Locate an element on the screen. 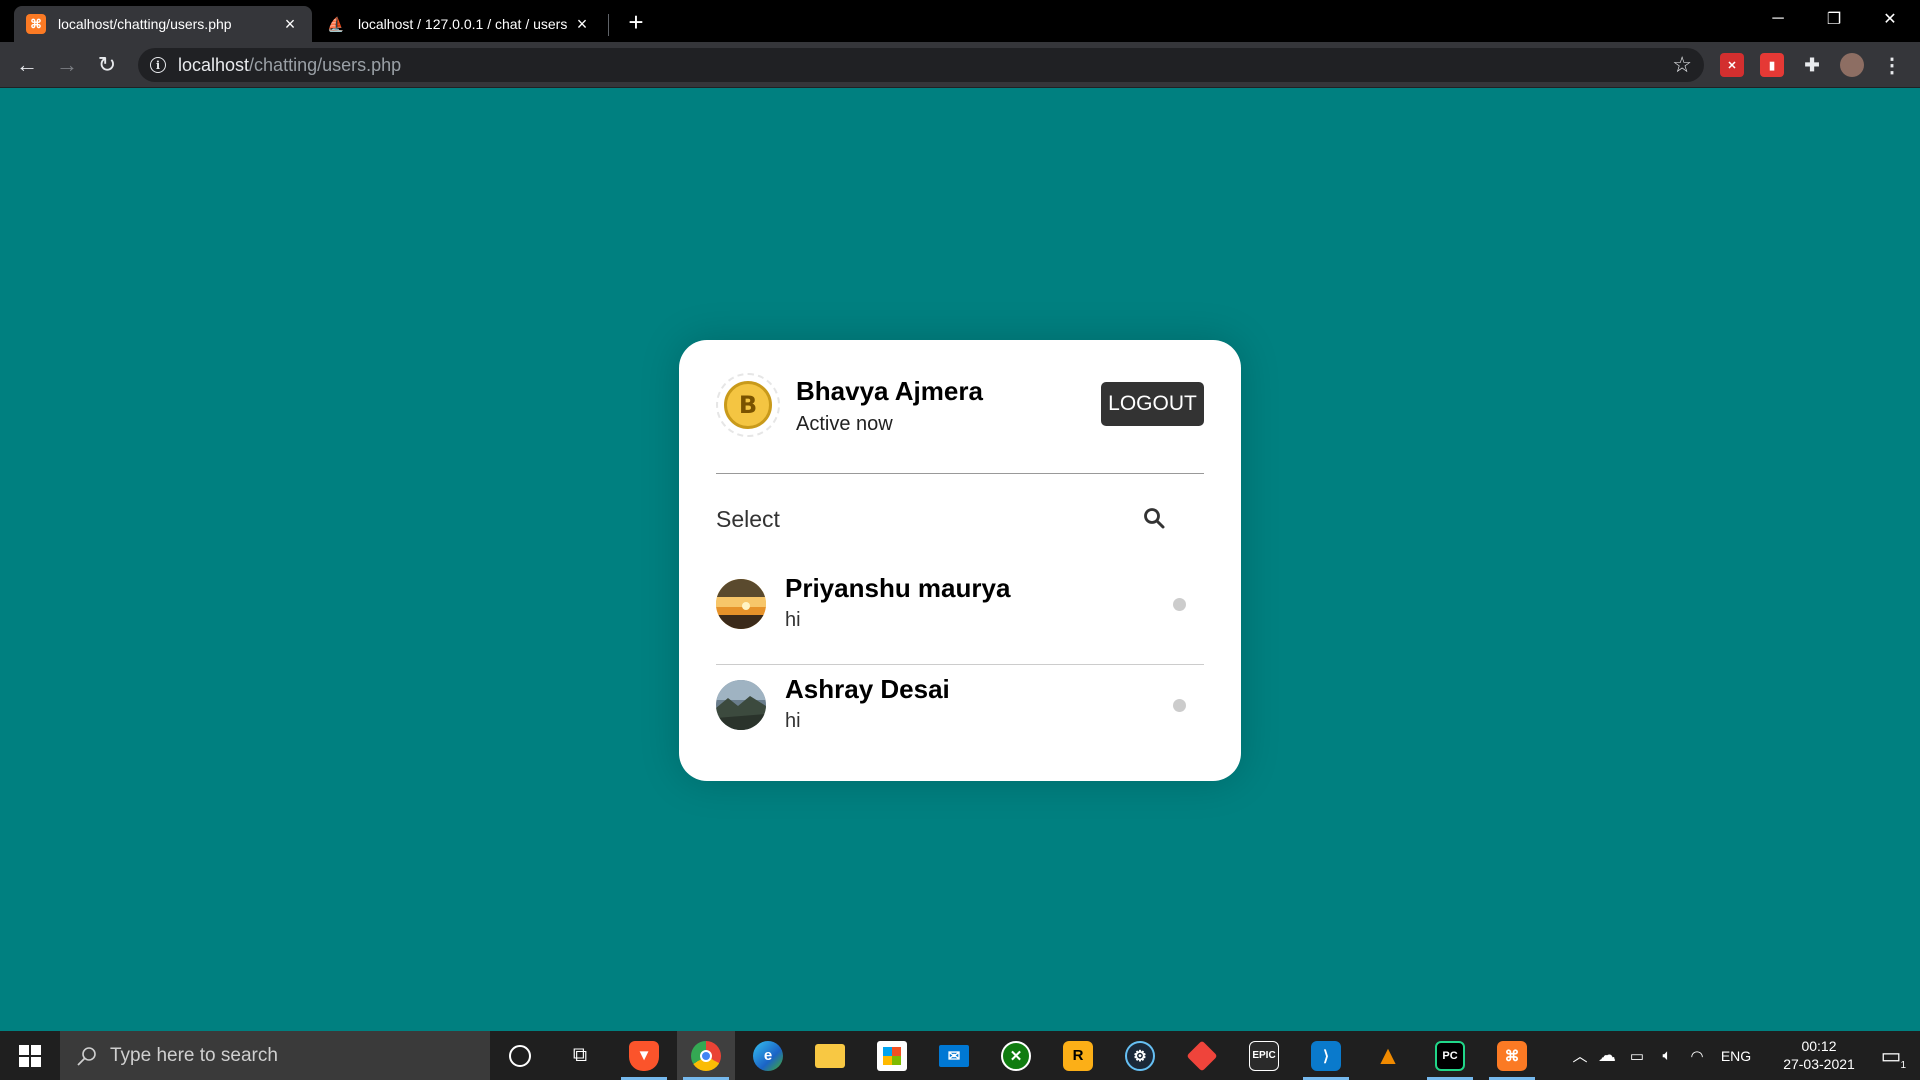 This screenshot has width=1920, height=1080. taskbar-mail: ✉ is located at coordinates (954, 1055).